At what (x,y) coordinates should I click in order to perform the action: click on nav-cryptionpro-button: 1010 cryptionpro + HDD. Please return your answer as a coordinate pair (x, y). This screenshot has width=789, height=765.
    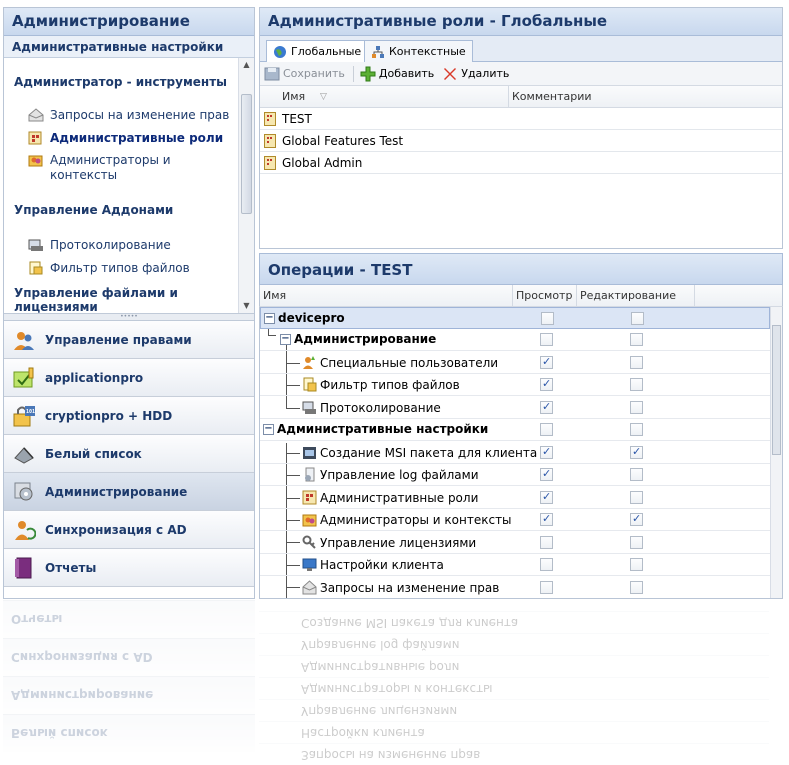
    Looking at the image, I should click on (129, 416).